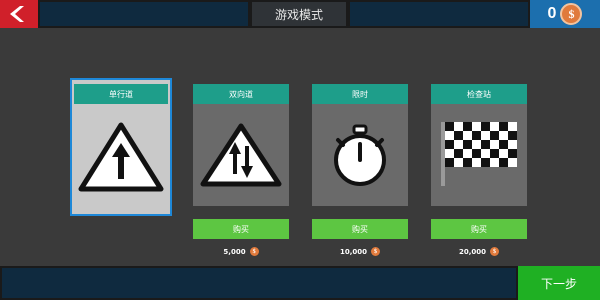 The width and height of the screenshot is (600, 300). Describe the element at coordinates (259, 283) in the screenshot. I see `bottom-panel` at that location.